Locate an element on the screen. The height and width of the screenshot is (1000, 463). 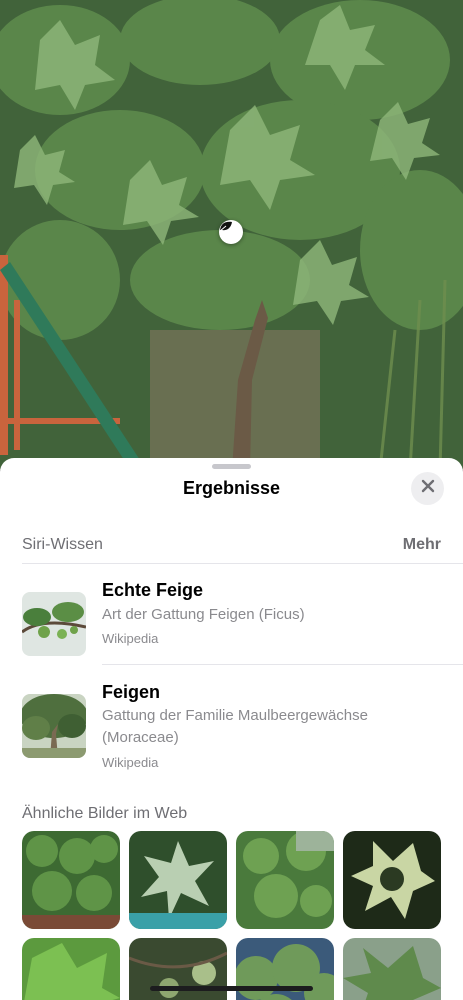
more-button: Mehr is located at coordinates (422, 546).